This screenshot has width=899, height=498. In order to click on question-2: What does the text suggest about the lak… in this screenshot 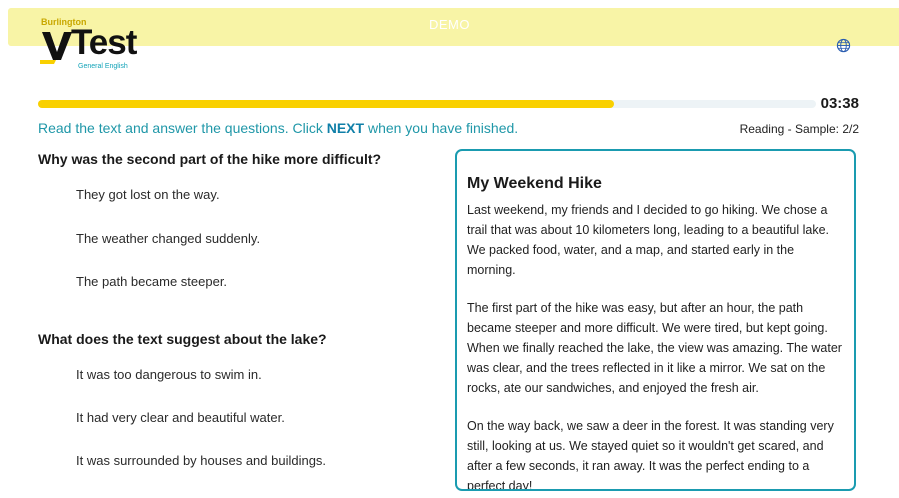, I will do `click(182, 339)`.